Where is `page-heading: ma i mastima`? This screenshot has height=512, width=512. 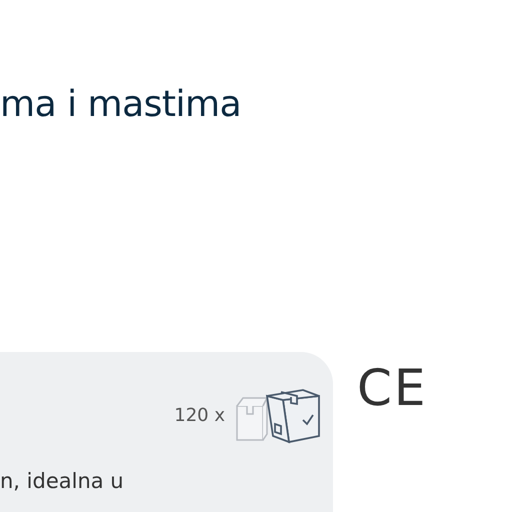 page-heading: ma i mastima is located at coordinates (121, 105).